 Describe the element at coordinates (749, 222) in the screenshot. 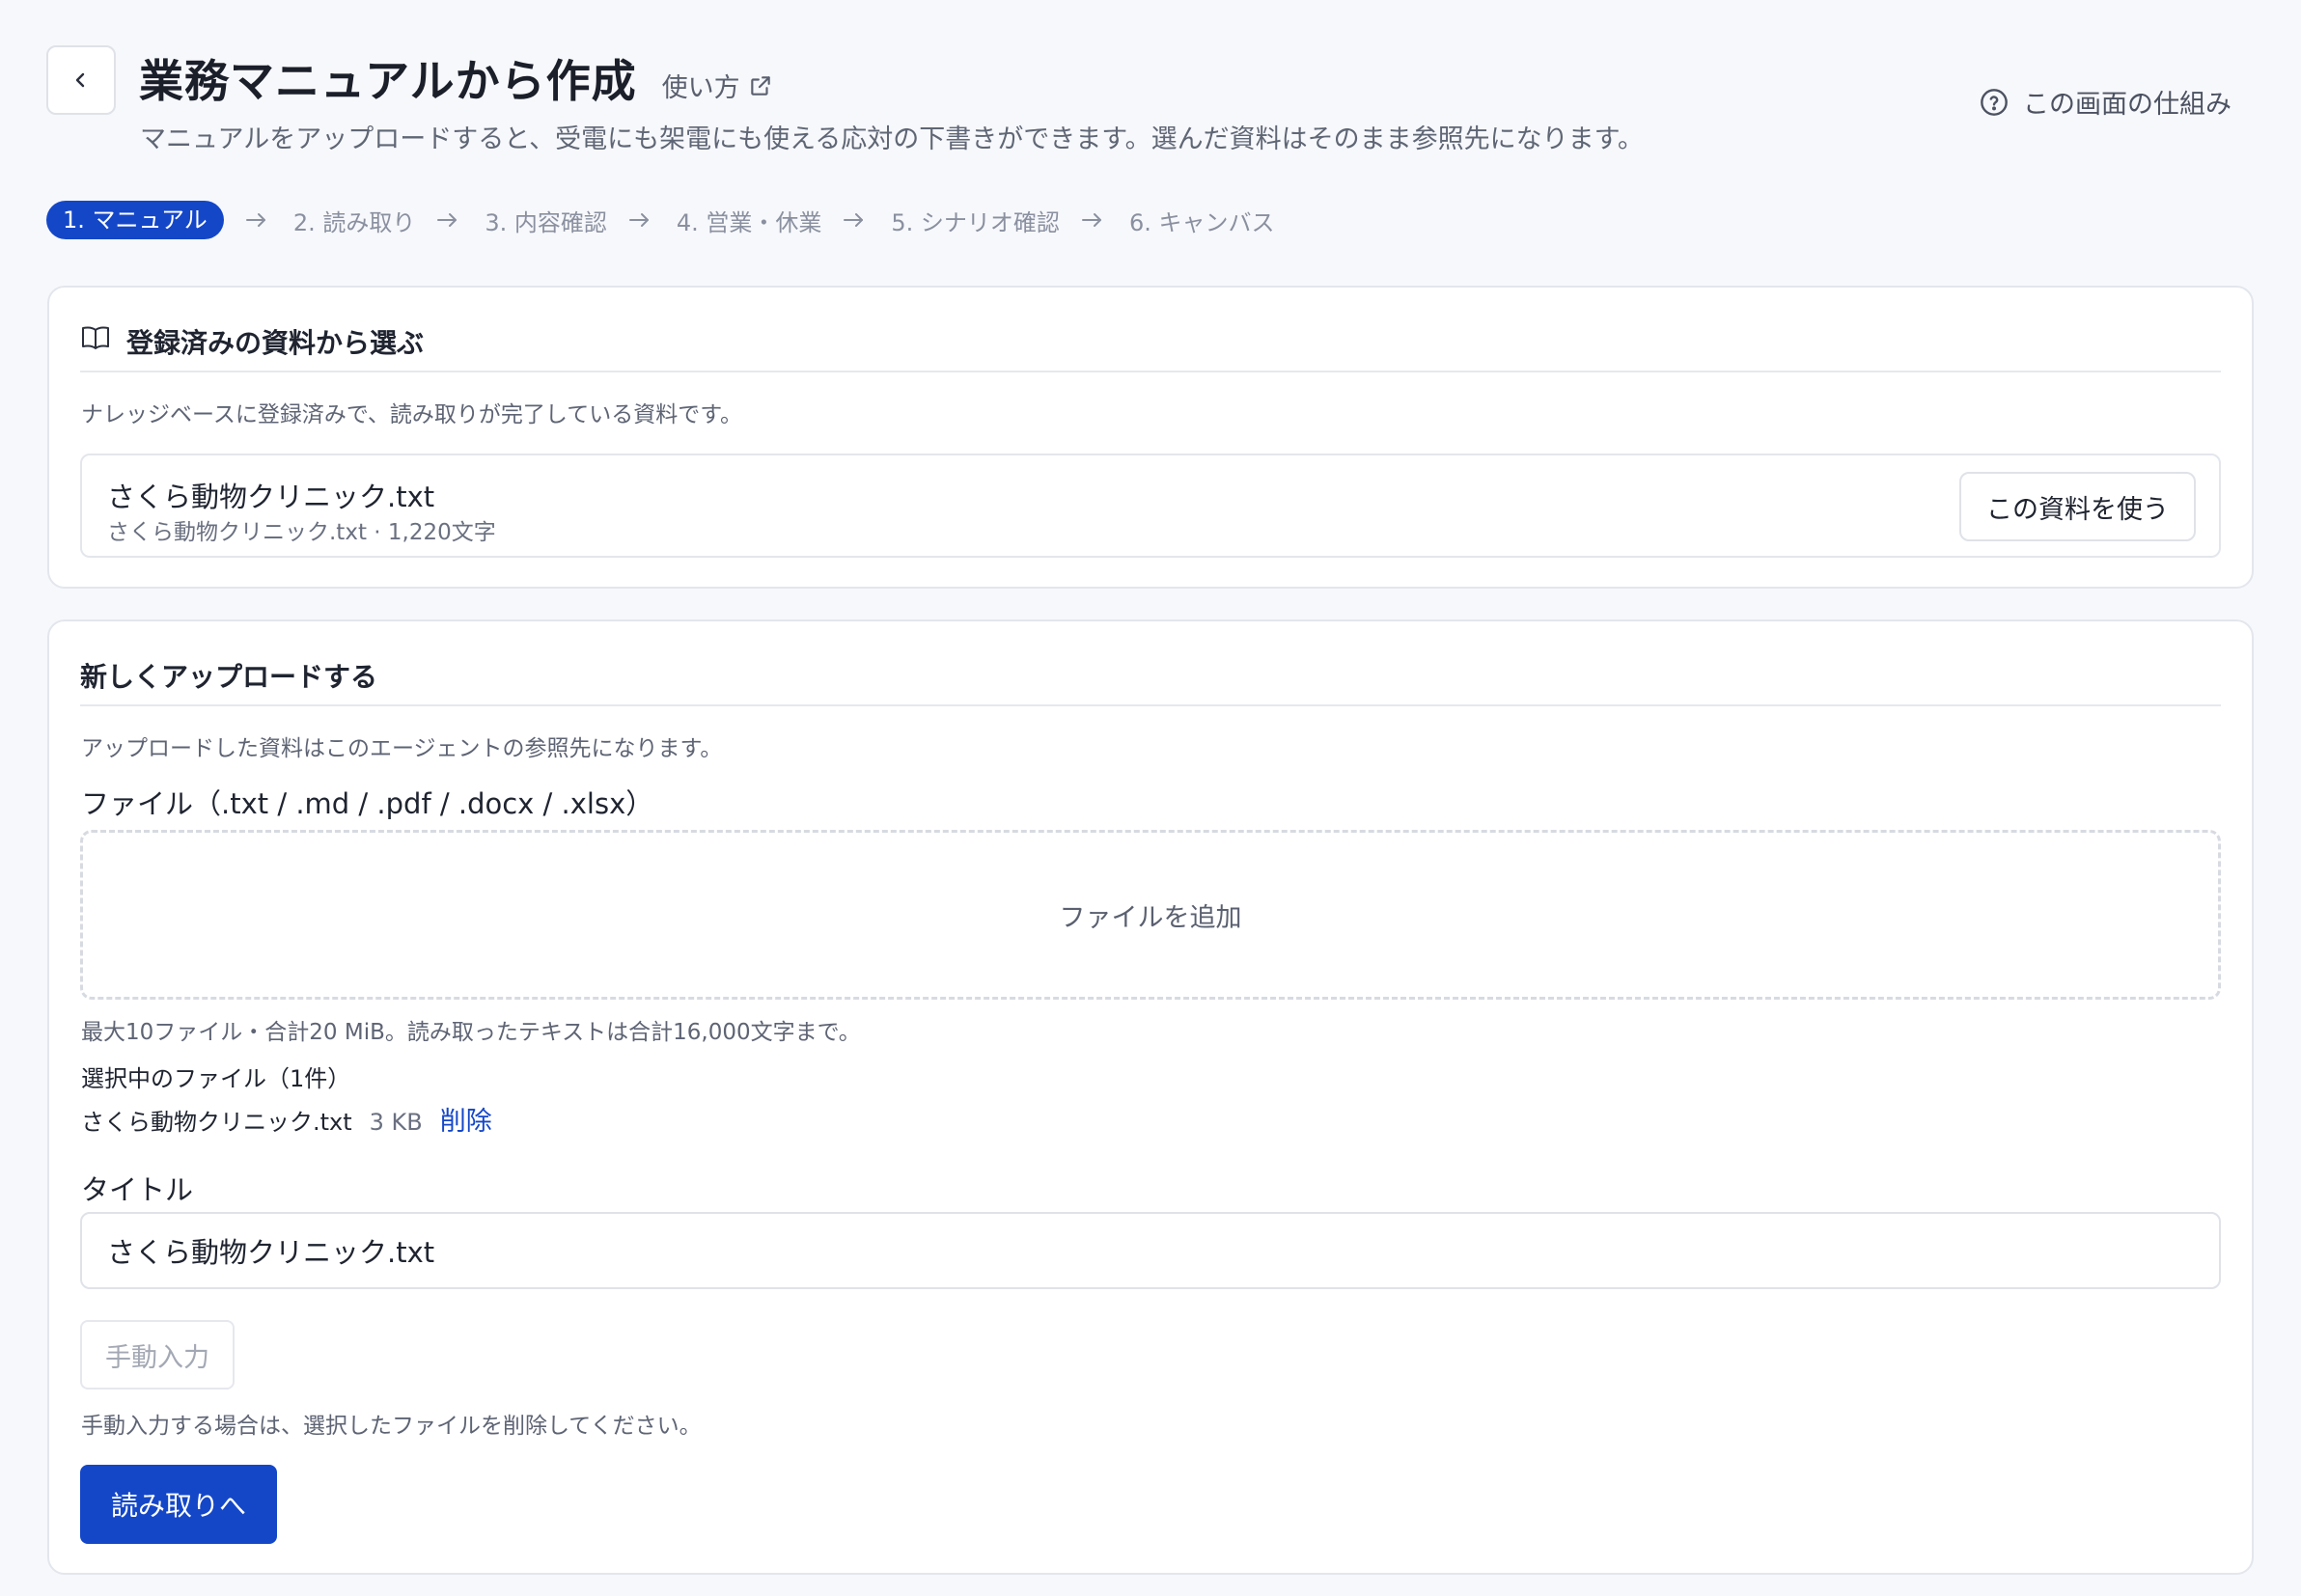

I see `step-business-hours: 4. 営業・休業` at that location.